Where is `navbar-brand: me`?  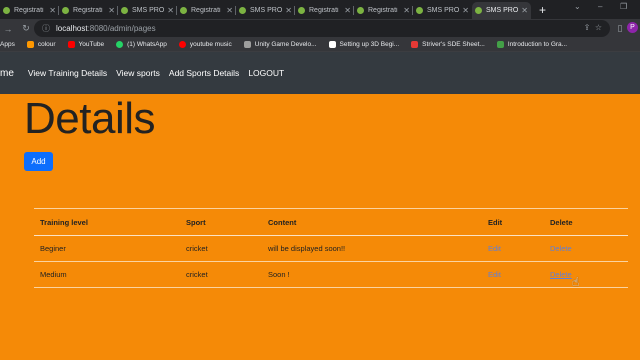
navbar-brand: me is located at coordinates (7, 73).